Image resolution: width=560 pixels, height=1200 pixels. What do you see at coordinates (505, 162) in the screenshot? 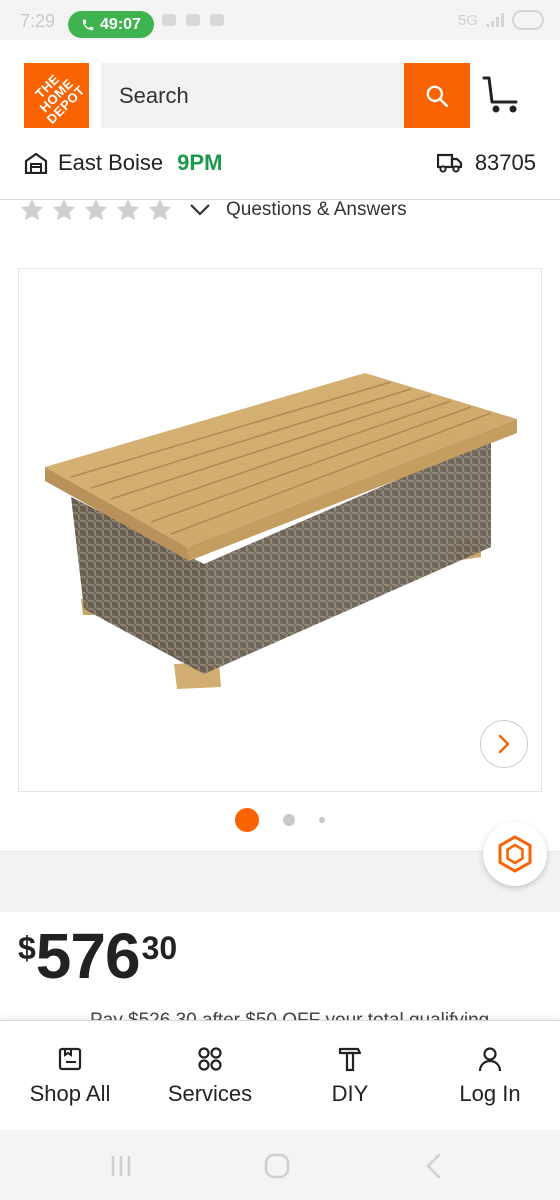
I see `zip-code: 83705` at bounding box center [505, 162].